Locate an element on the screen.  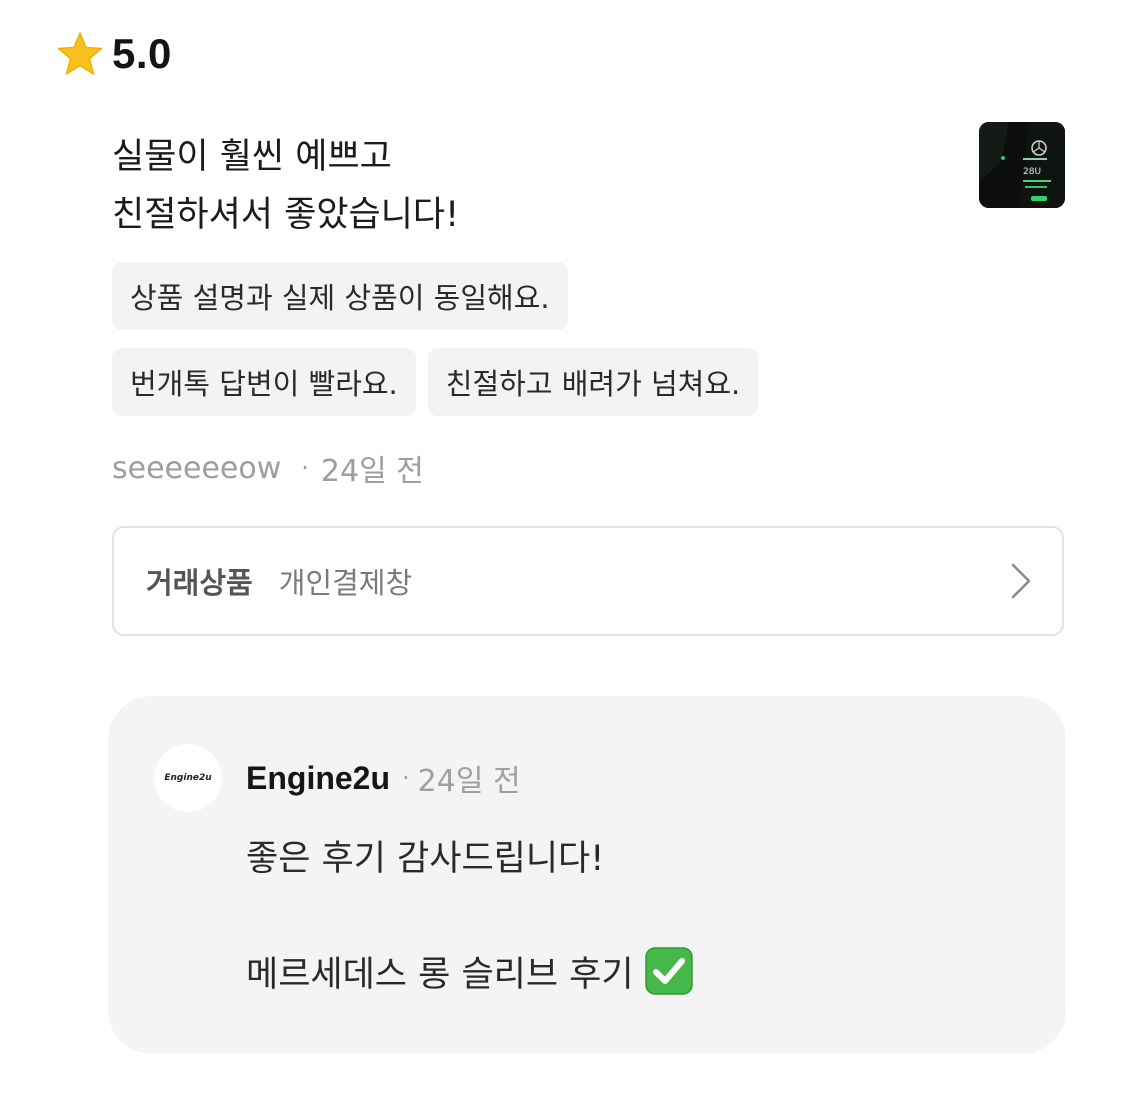
deal-label: 거래상품 is located at coordinates (199, 583).